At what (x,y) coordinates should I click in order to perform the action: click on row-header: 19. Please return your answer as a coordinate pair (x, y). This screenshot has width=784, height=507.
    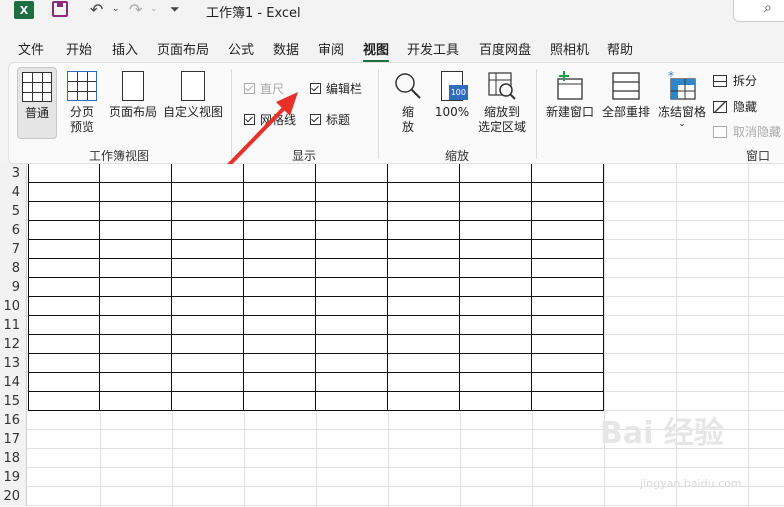
    Looking at the image, I should click on (13, 477).